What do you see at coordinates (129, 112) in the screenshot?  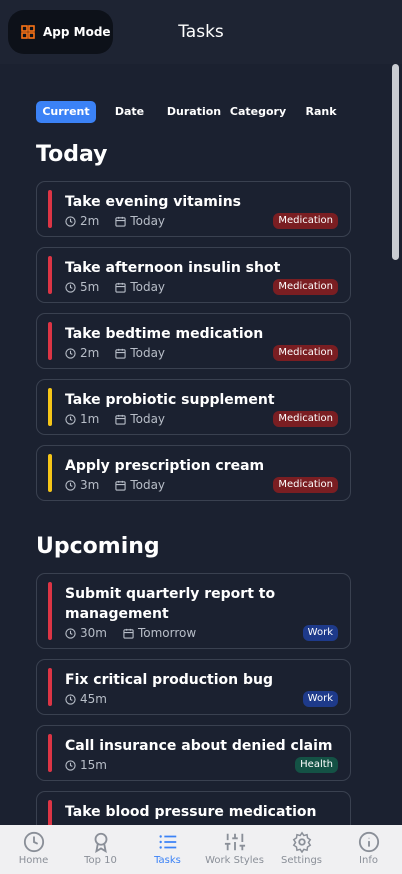 I see `filter-date: Date` at bounding box center [129, 112].